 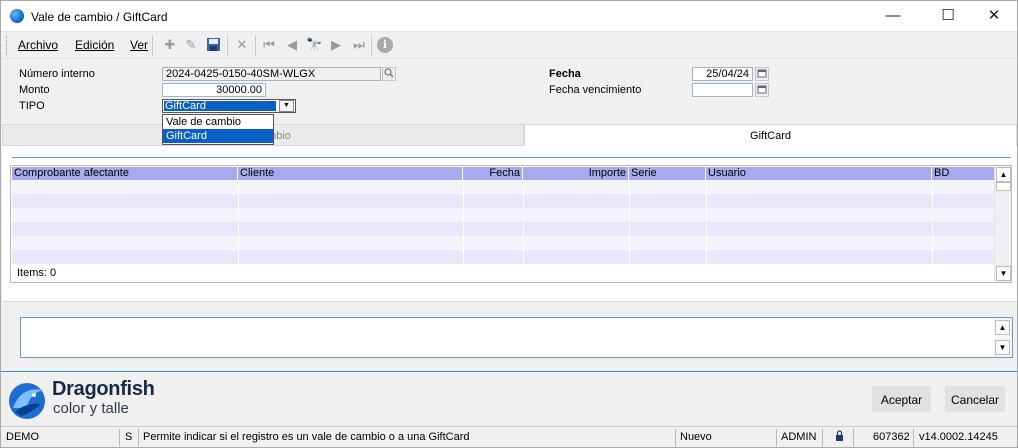 What do you see at coordinates (129, 437) in the screenshot?
I see `status-flag: S` at bounding box center [129, 437].